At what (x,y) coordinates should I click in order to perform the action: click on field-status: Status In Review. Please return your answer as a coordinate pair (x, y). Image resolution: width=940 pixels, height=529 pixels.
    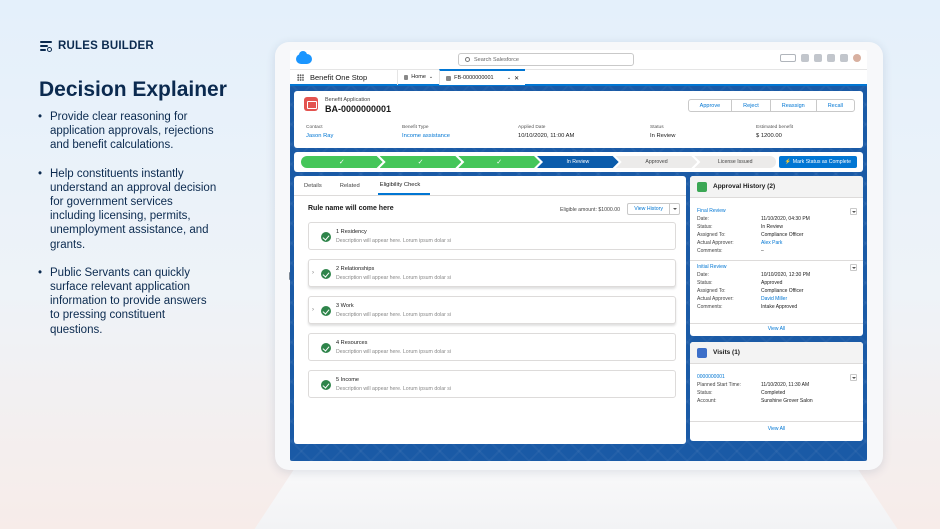
    Looking at the image, I should click on (662, 132).